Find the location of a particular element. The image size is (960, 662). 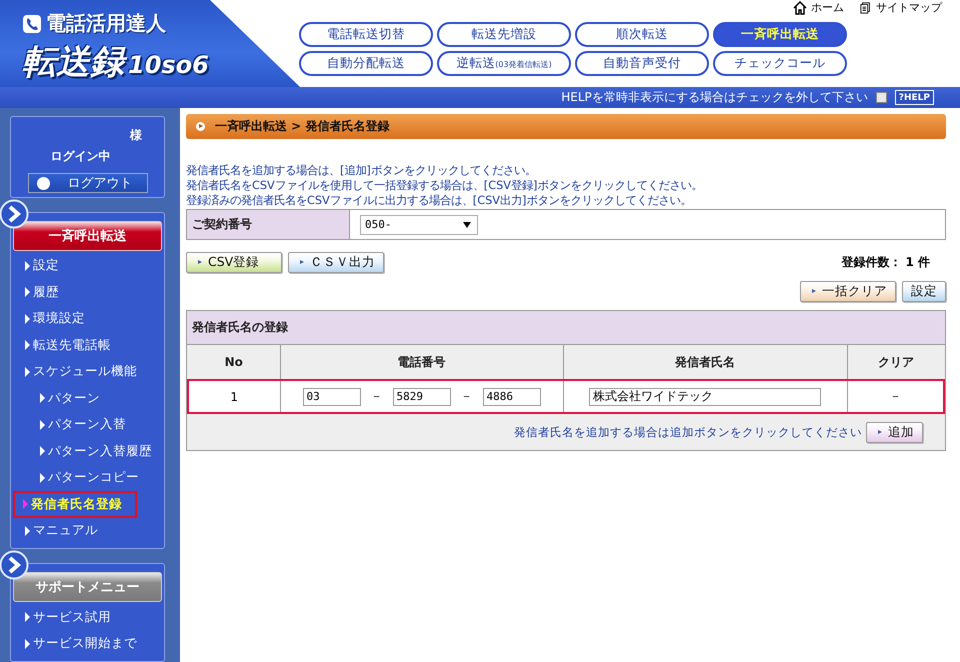

phone-field: 5829 is located at coordinates (421, 397).